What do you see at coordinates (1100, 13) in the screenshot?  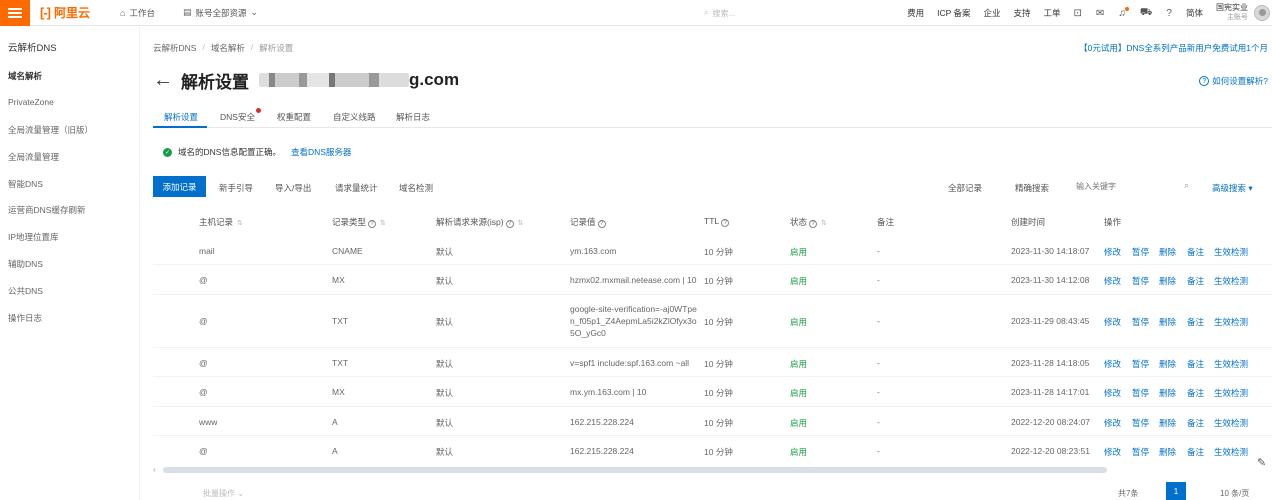 I see `message-icon: ✉` at bounding box center [1100, 13].